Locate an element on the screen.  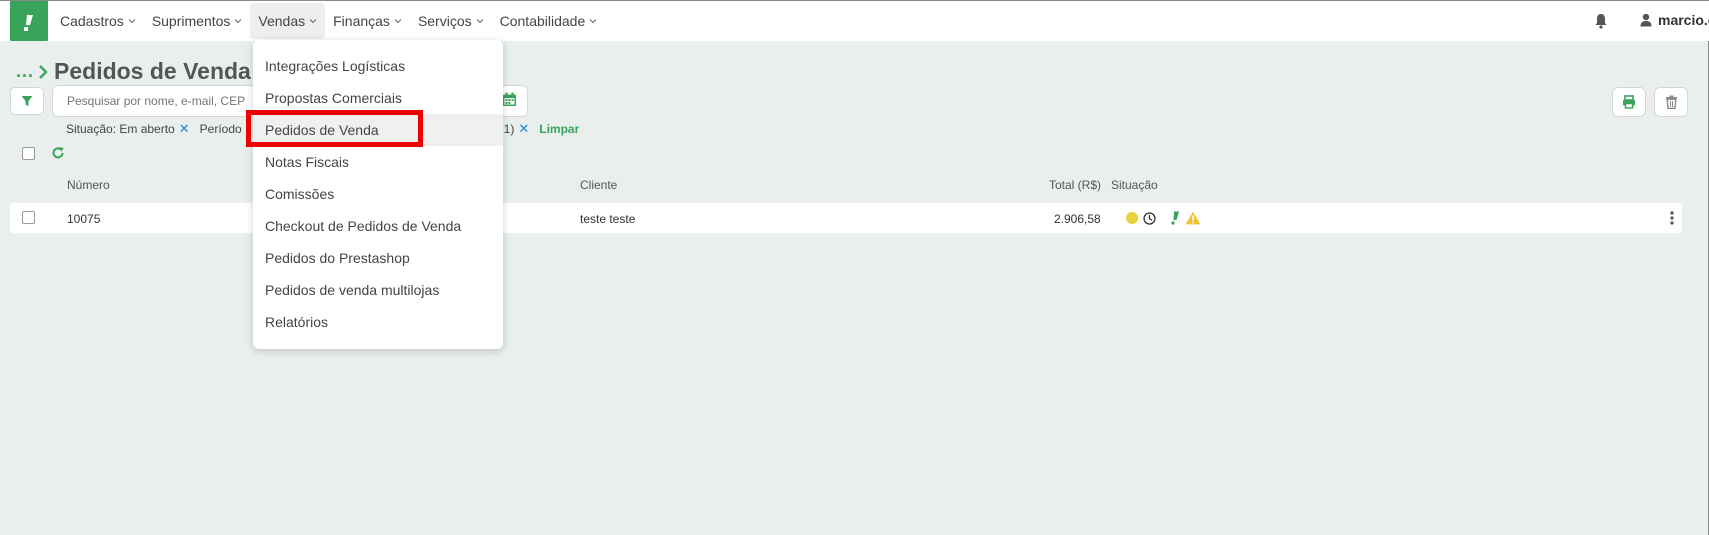
menu-item-propostas-comerciais: Propostas Comerciais is located at coordinates (378, 98).